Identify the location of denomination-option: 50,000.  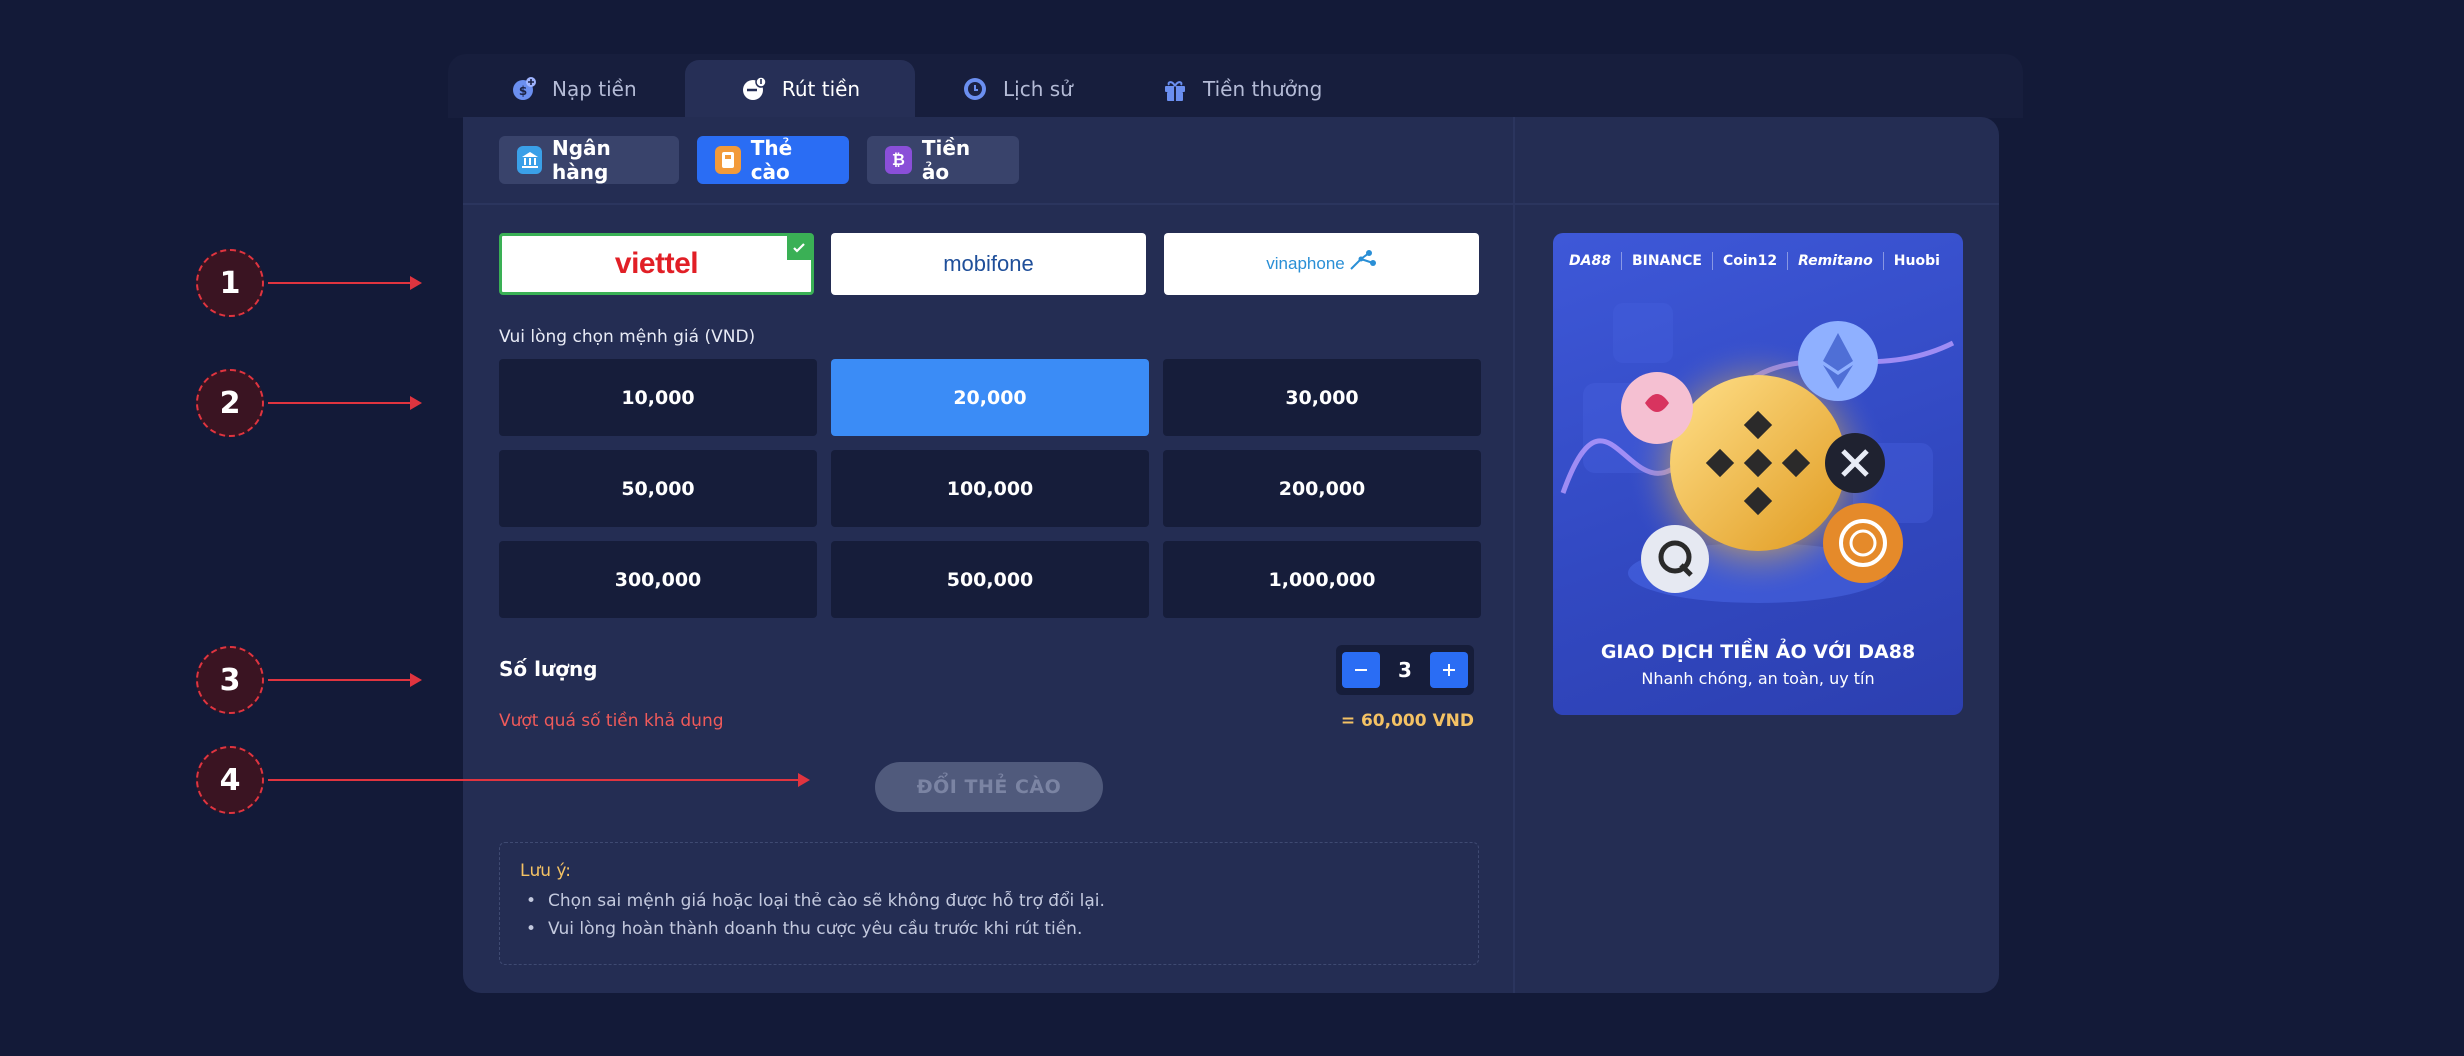
(658, 488).